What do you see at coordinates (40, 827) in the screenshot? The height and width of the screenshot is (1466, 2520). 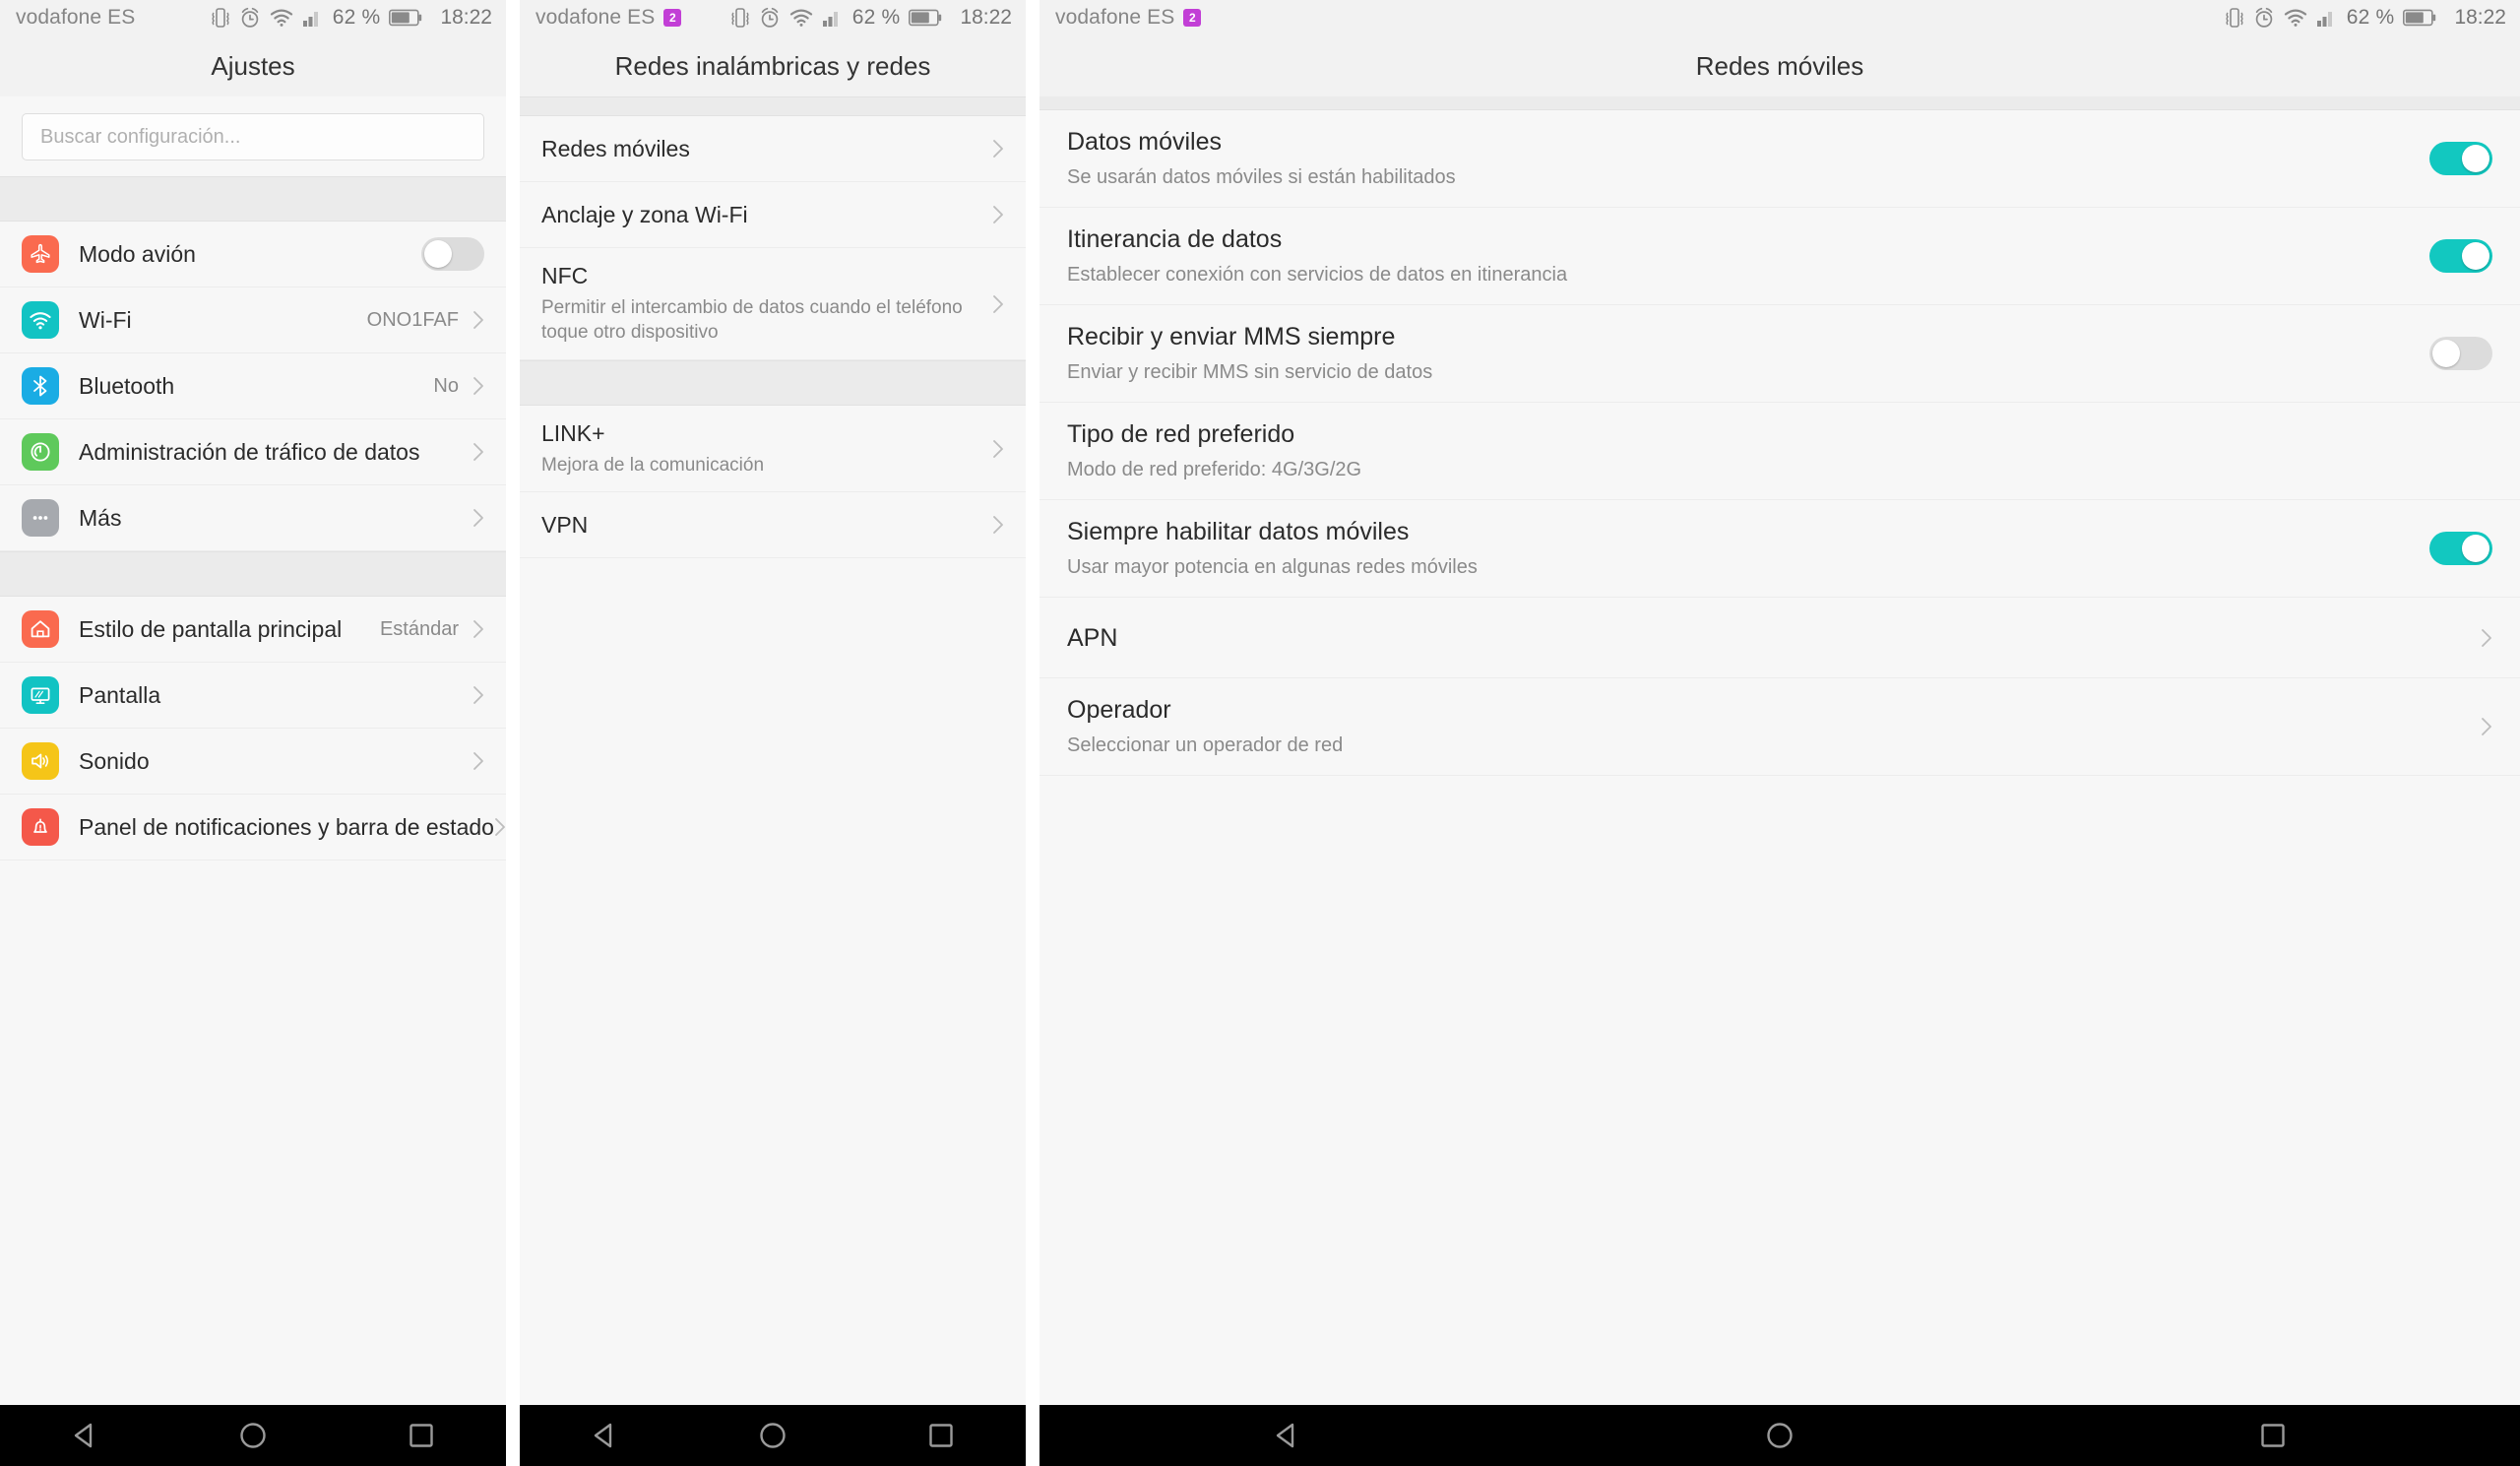 I see `bell-icon` at bounding box center [40, 827].